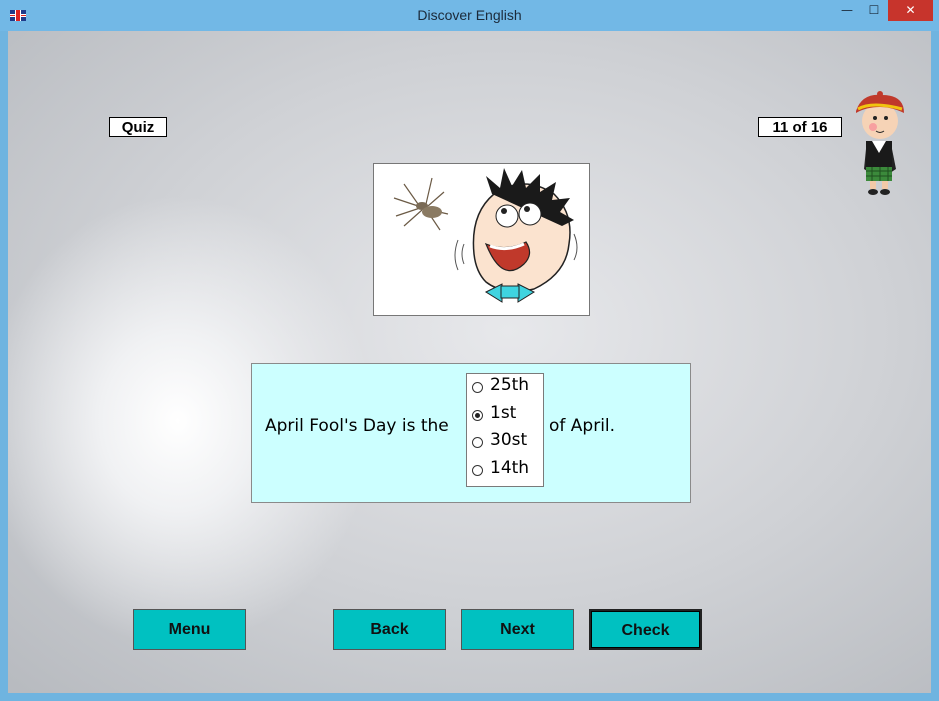 This screenshot has width=939, height=701. I want to click on option-25th: 25th, so click(506, 388).